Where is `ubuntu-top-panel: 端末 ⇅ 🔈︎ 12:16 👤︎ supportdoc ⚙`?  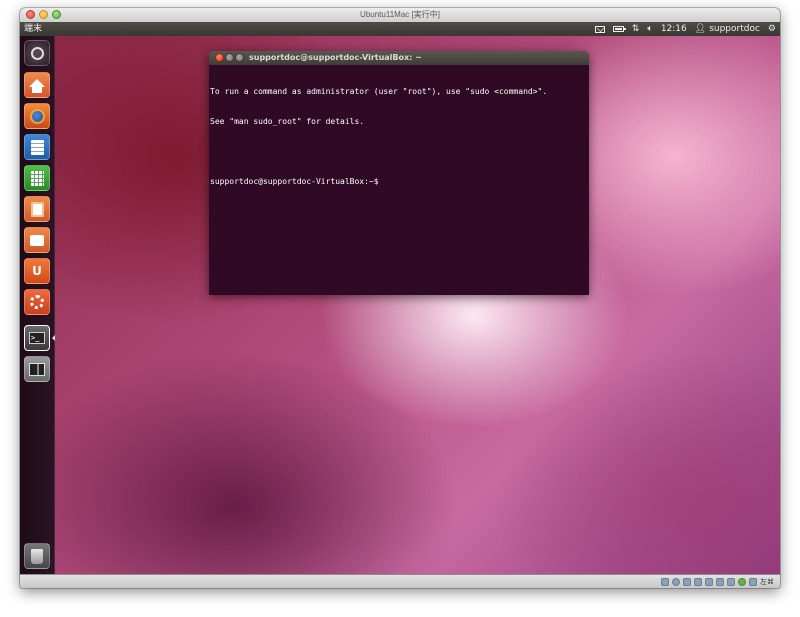 ubuntu-top-panel: 端末 ⇅ 🔈︎ 12:16 👤︎ supportdoc ⚙ is located at coordinates (400, 29).